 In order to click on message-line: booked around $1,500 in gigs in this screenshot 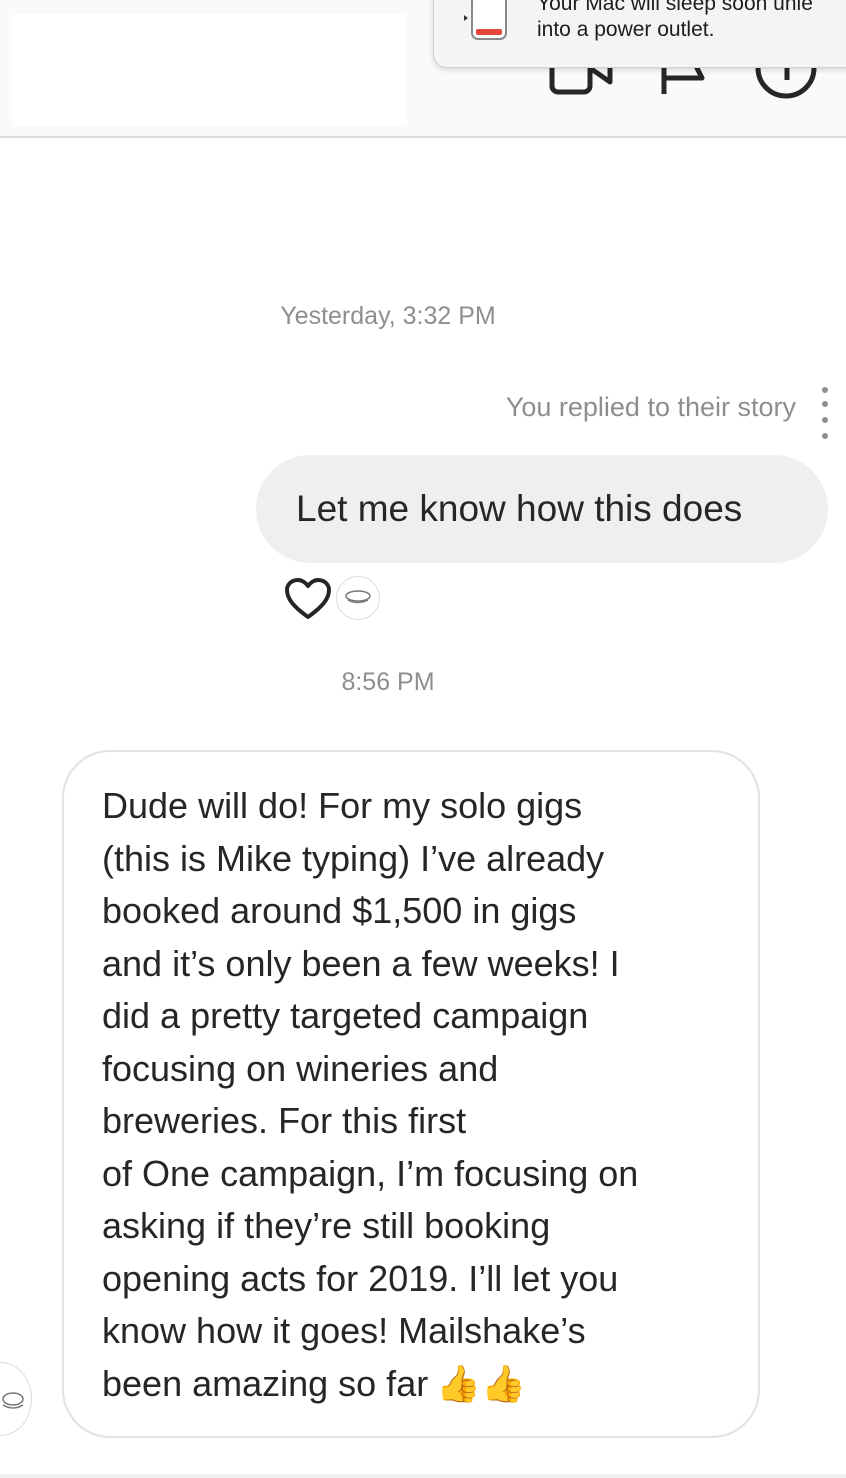, I will do `click(339, 910)`.